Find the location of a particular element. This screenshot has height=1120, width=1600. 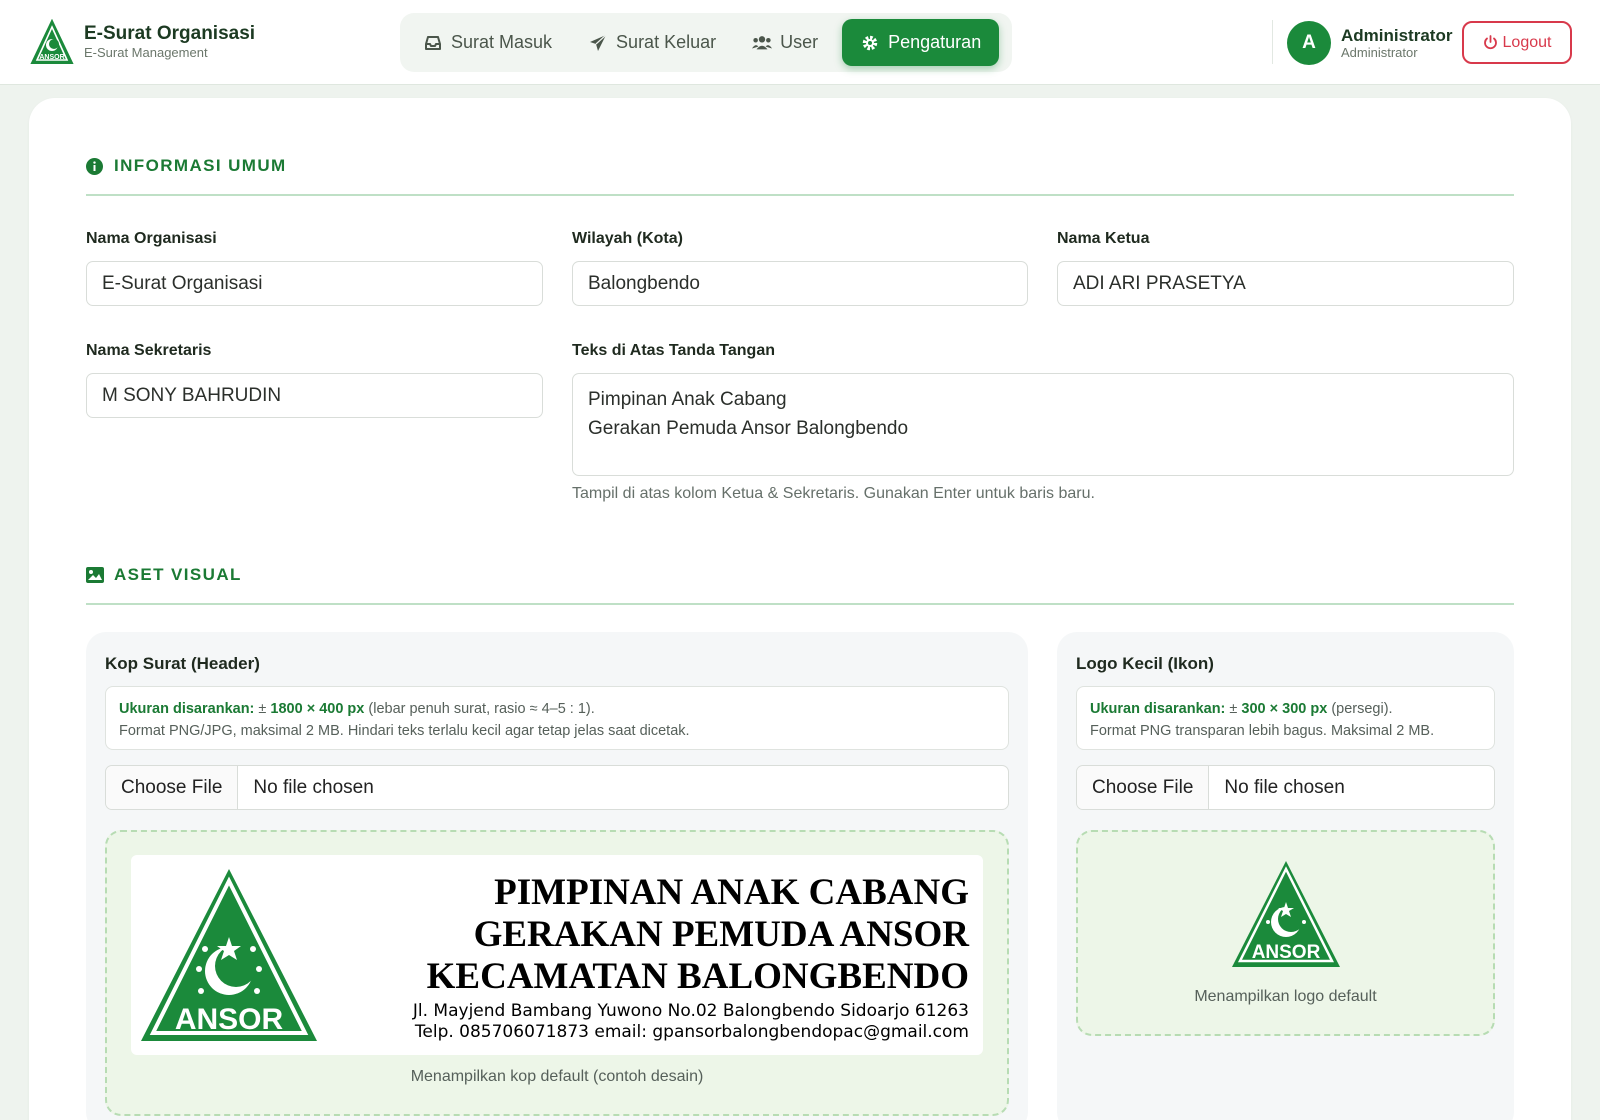

nav-label: Pengaturan is located at coordinates (935, 42).